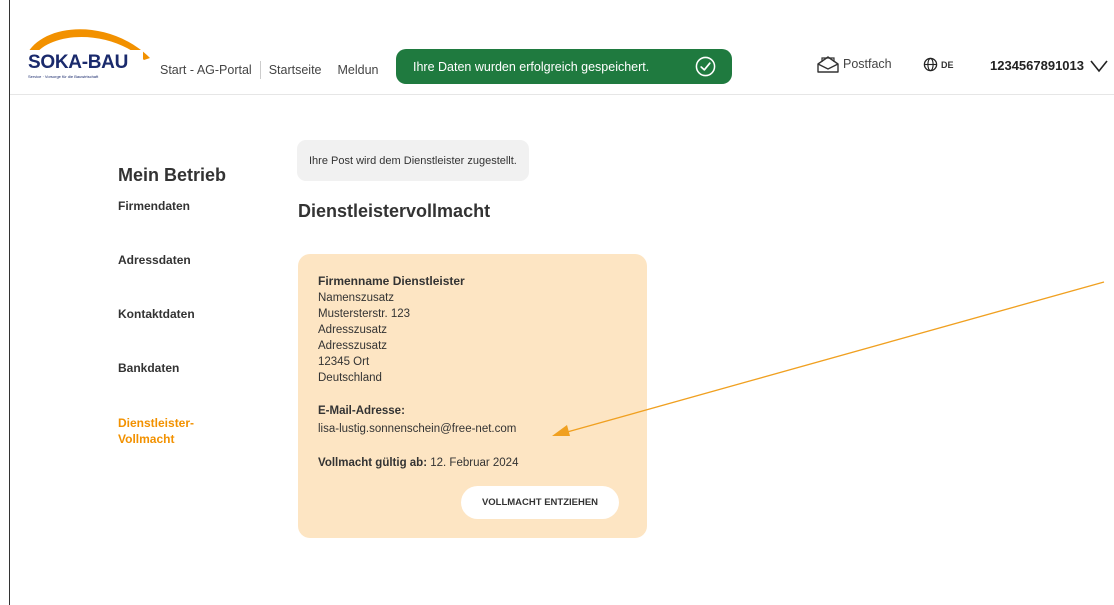 Image resolution: width=1114 pixels, height=605 pixels. What do you see at coordinates (148, 368) in the screenshot?
I see `sidebar-item-bankdaten: Bankdaten` at bounding box center [148, 368].